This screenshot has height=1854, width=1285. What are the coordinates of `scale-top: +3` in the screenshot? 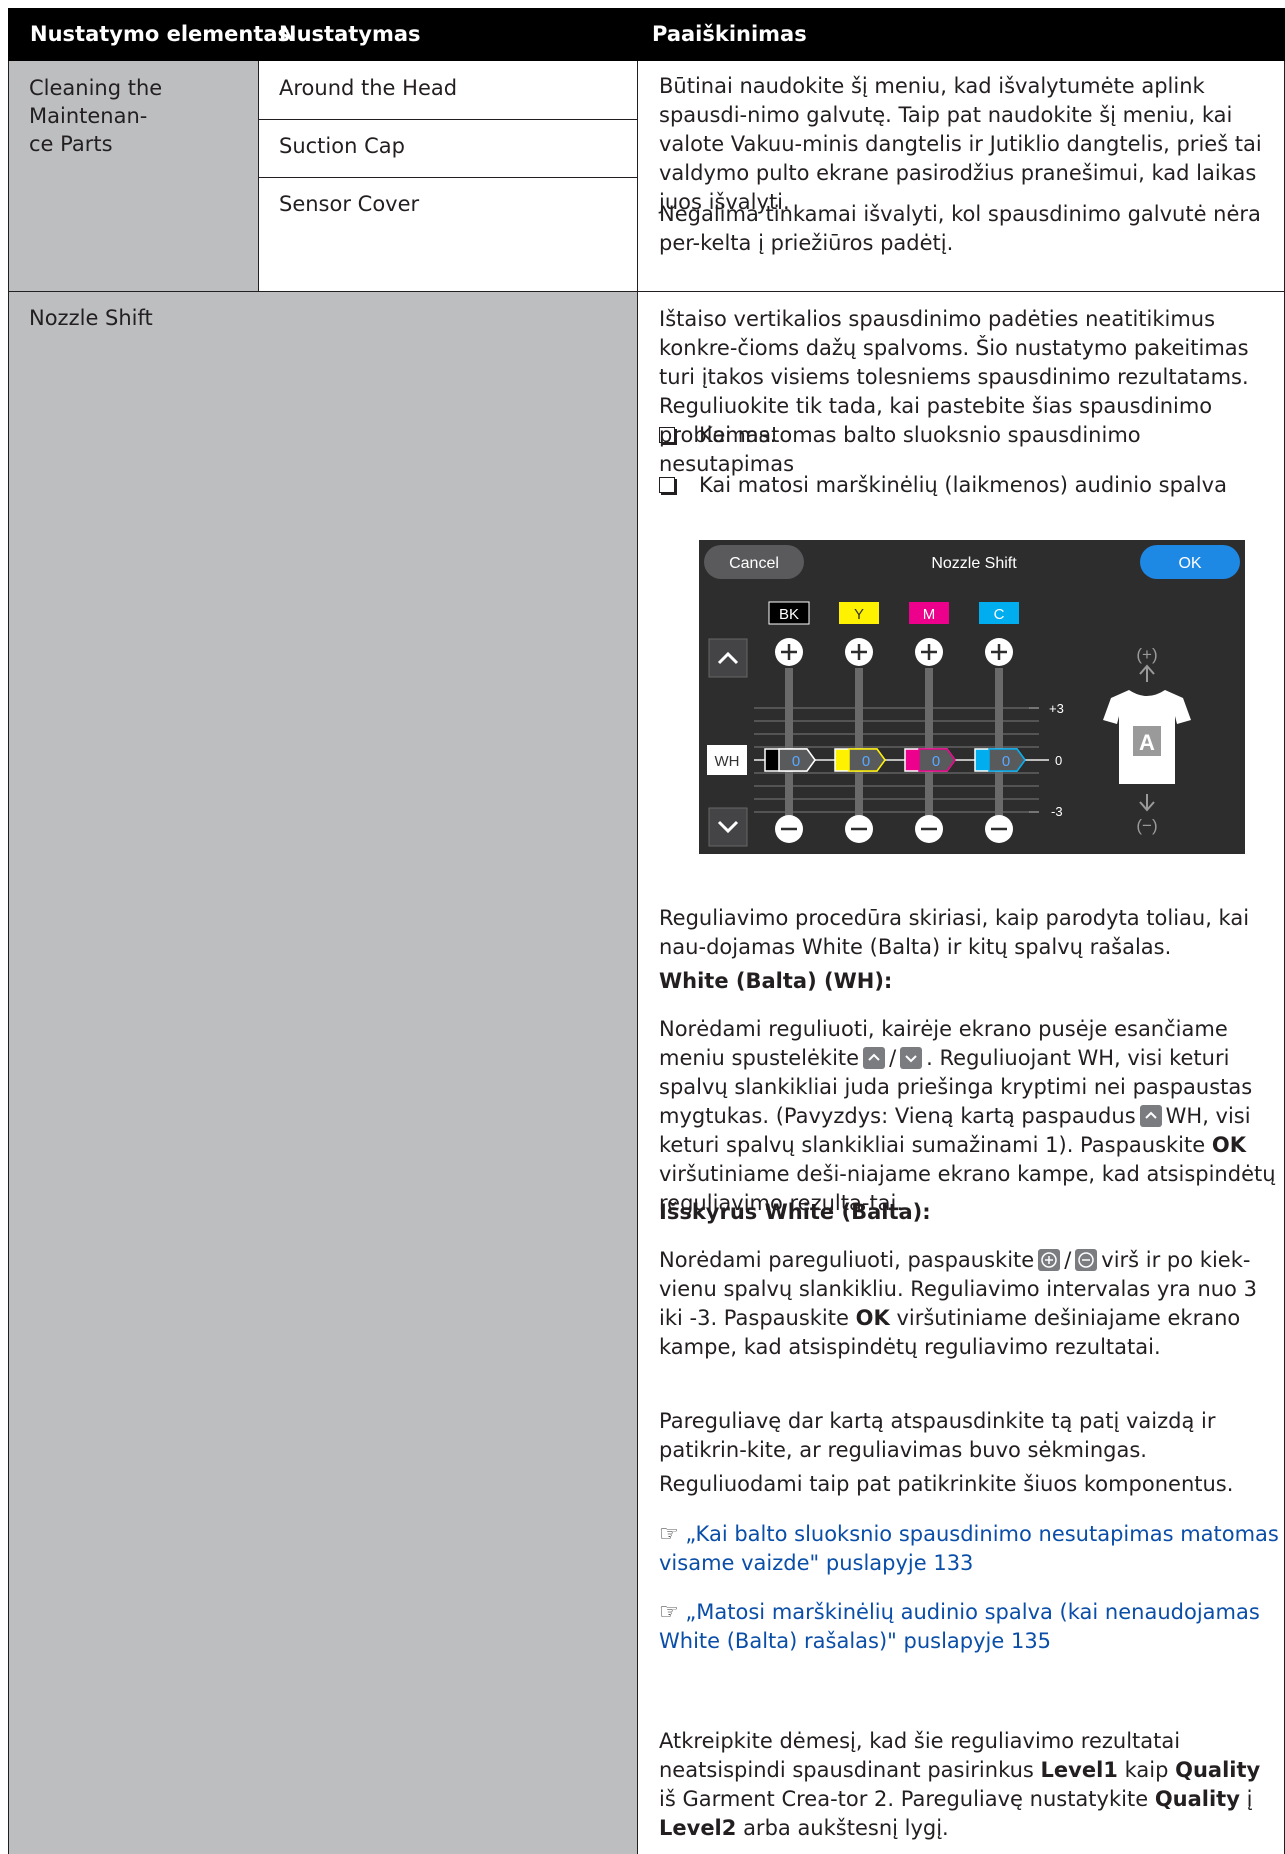 It's located at (1056, 708).